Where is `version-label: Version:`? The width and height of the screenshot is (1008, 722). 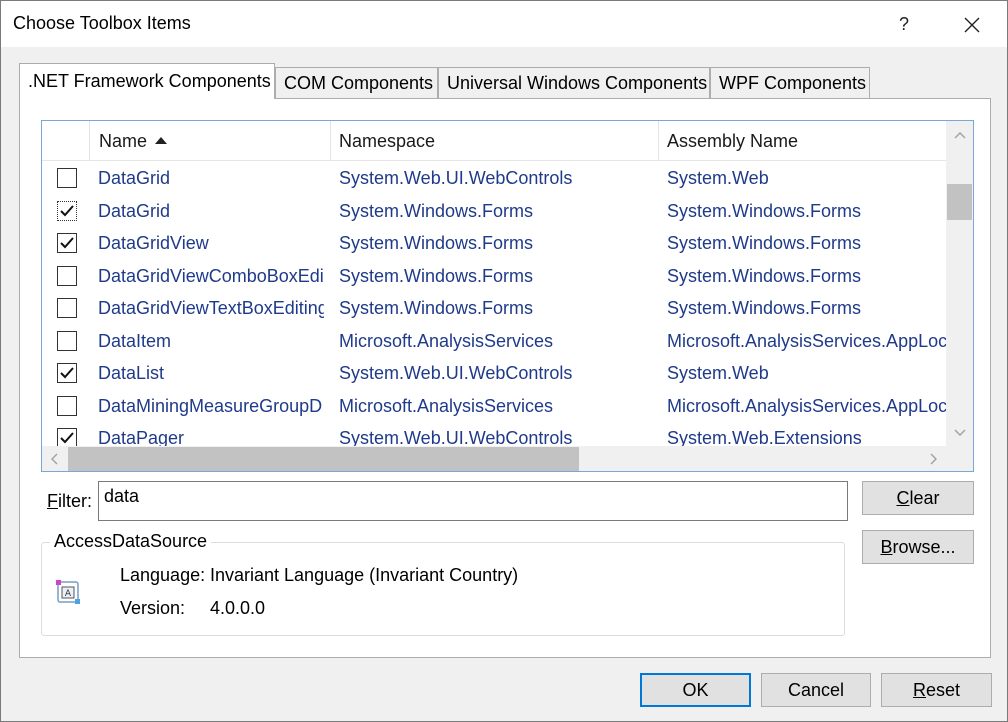
version-label: Version: is located at coordinates (153, 608).